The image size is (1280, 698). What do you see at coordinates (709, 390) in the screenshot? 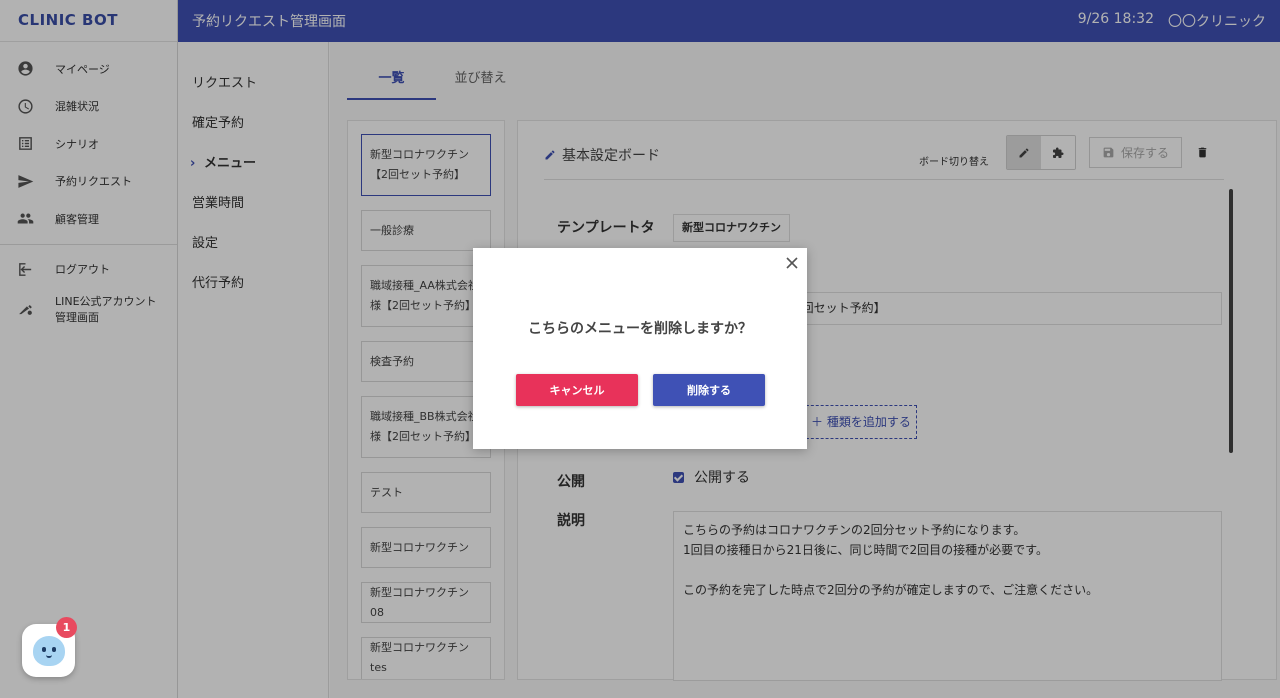
I see `confirm-delete-button: 削除する` at bounding box center [709, 390].